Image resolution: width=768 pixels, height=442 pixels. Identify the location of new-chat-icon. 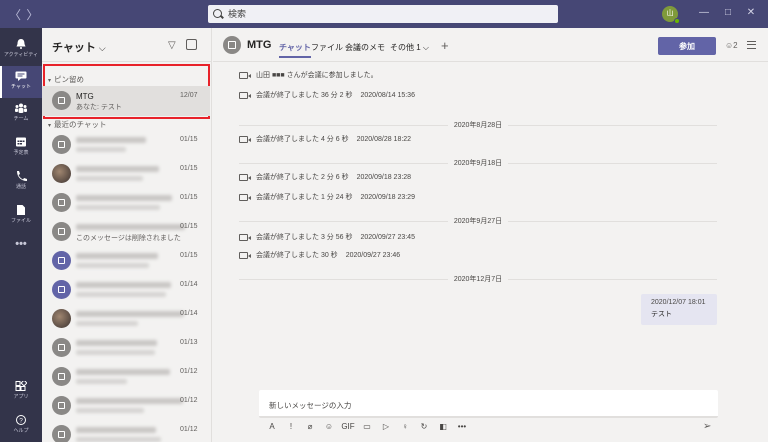
(191, 44).